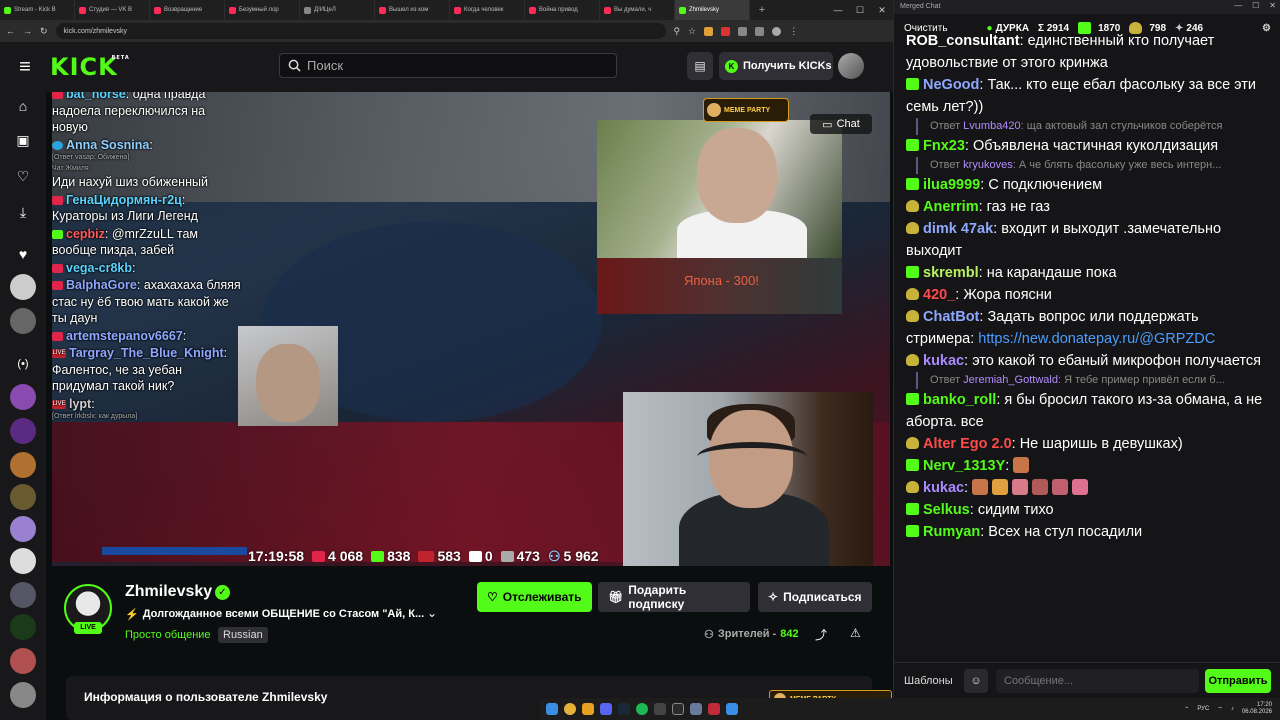 This screenshot has width=1280, height=720. What do you see at coordinates (951, 207) in the screenshot?
I see `chat-username: Anerrim` at bounding box center [951, 207].